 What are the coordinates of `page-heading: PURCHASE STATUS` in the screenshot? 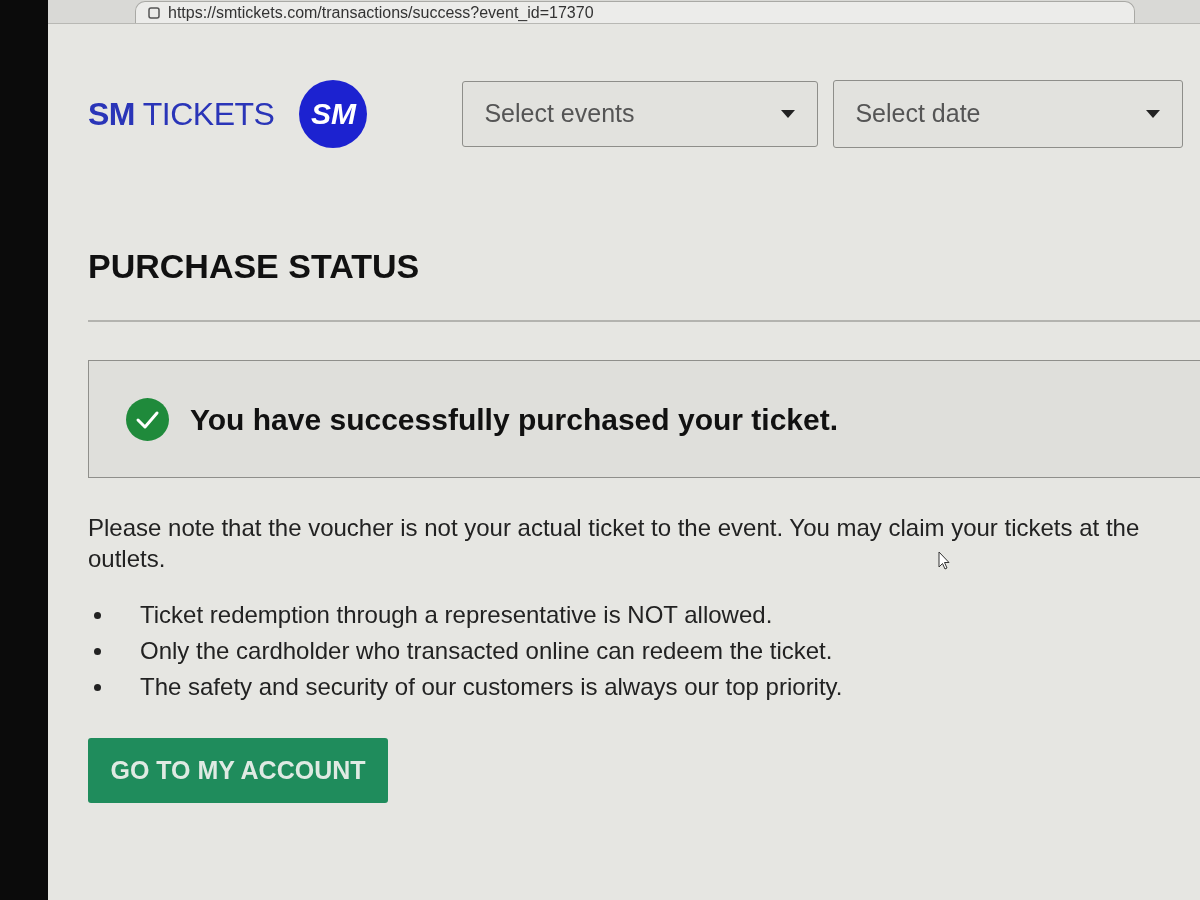 It's located at (254, 266).